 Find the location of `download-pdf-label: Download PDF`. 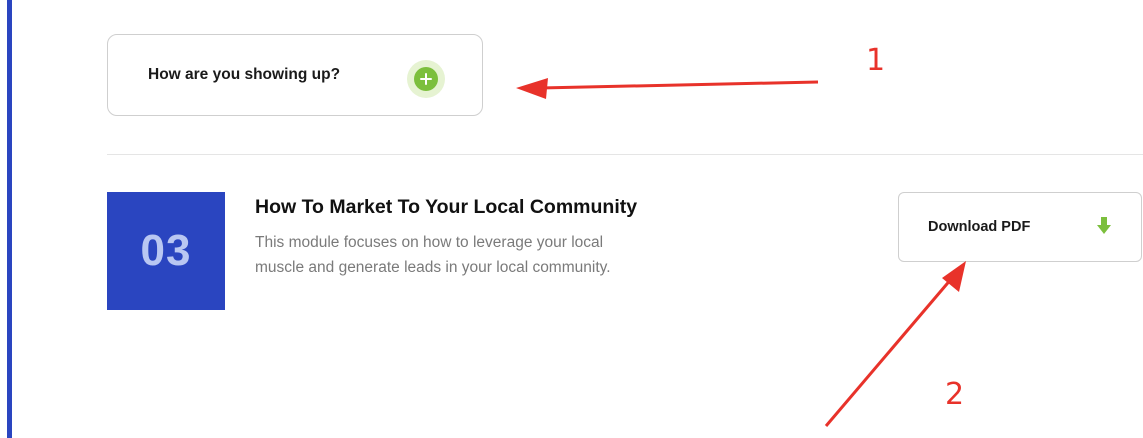

download-pdf-label: Download PDF is located at coordinates (979, 227).